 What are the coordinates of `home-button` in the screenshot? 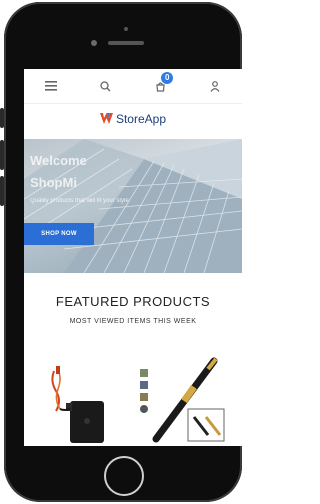 It's located at (124, 476).